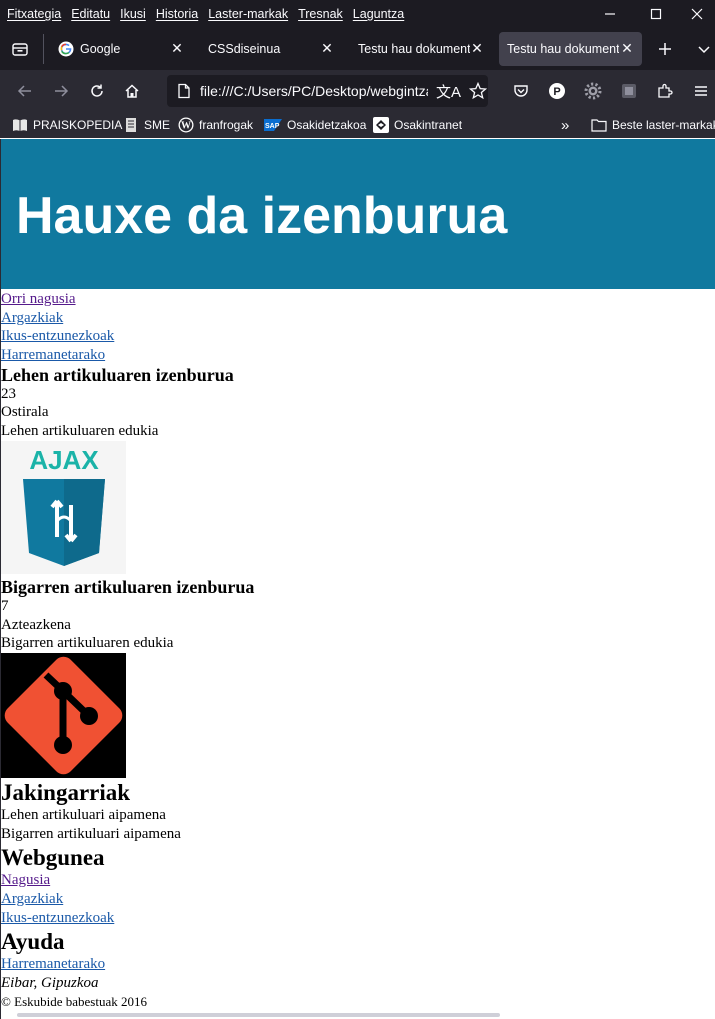 This screenshot has width=715, height=1019. I want to click on article-1-content: Lehen artikuluaren edukia, so click(80, 431).